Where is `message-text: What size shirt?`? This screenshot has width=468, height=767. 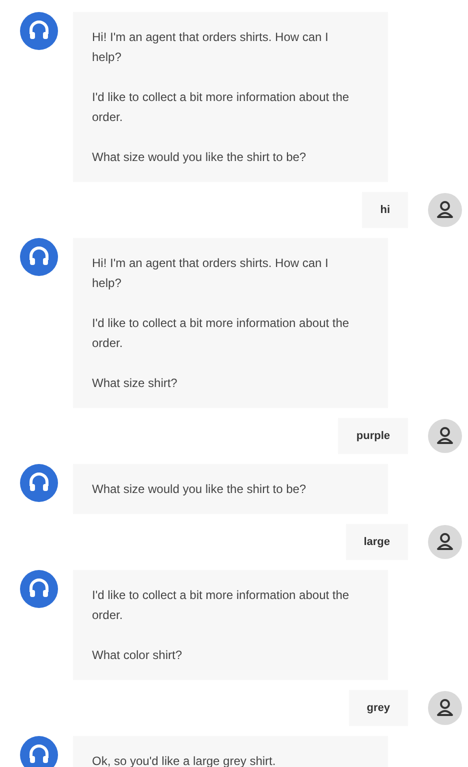
message-text: What size shirt? is located at coordinates (135, 383).